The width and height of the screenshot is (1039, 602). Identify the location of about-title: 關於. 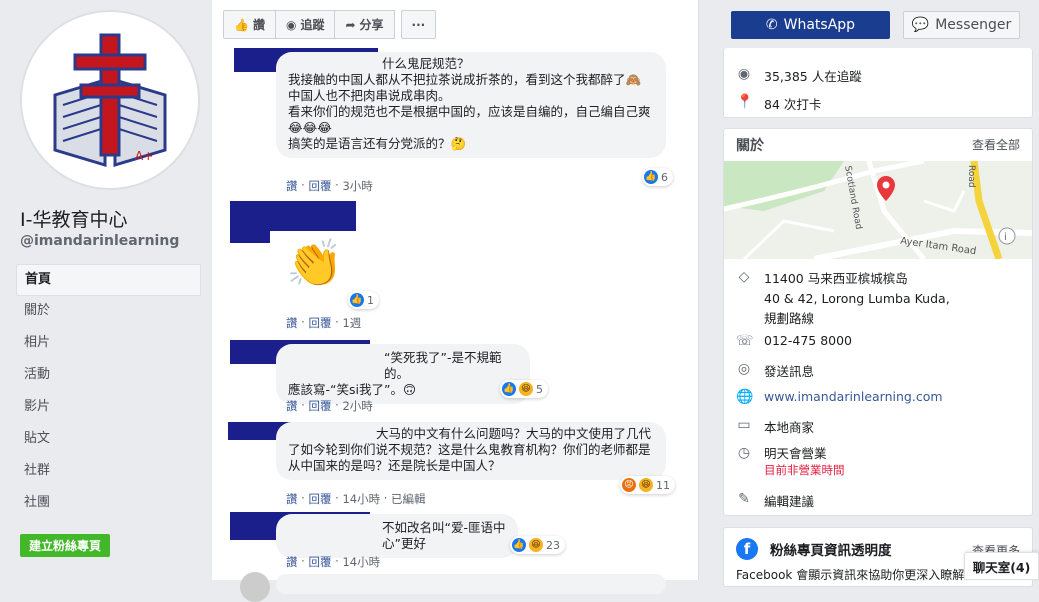
(750, 146).